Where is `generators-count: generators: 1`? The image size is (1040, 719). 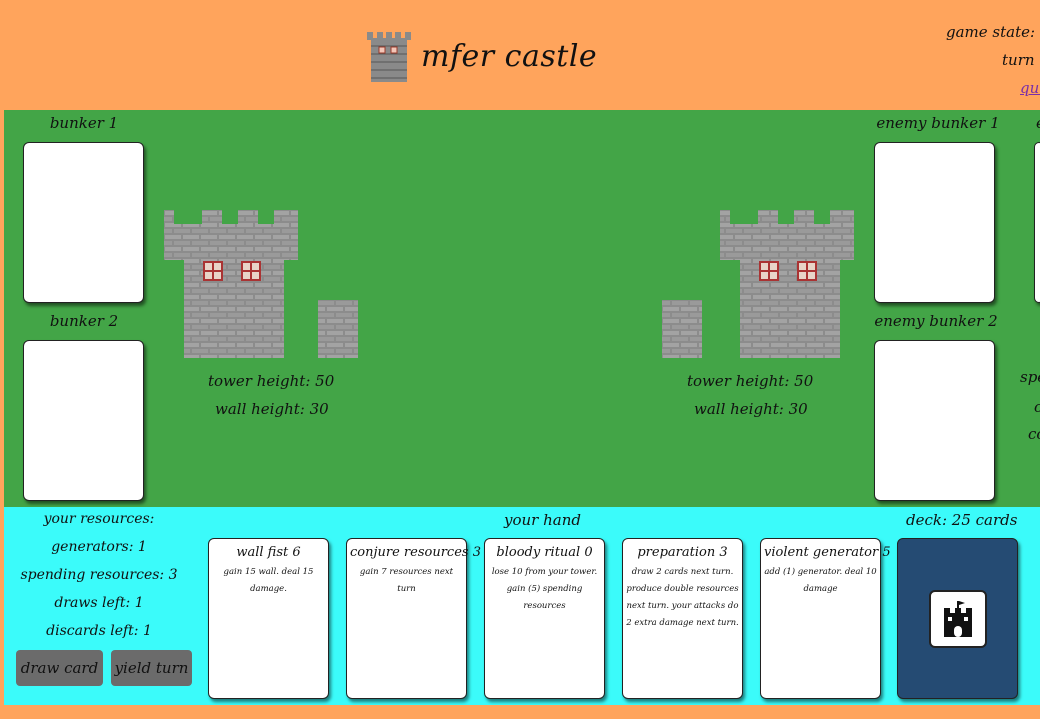
generators-count: generators: 1 is located at coordinates (99, 547).